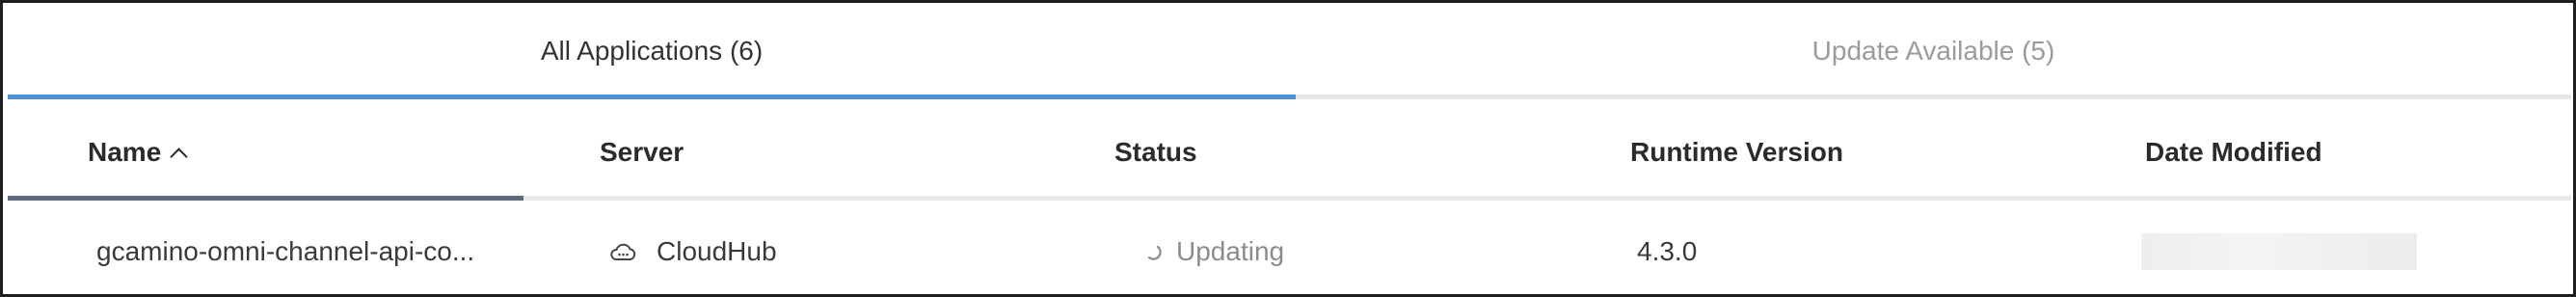  I want to click on cell-runtime-version: 4.3.0, so click(1667, 251).